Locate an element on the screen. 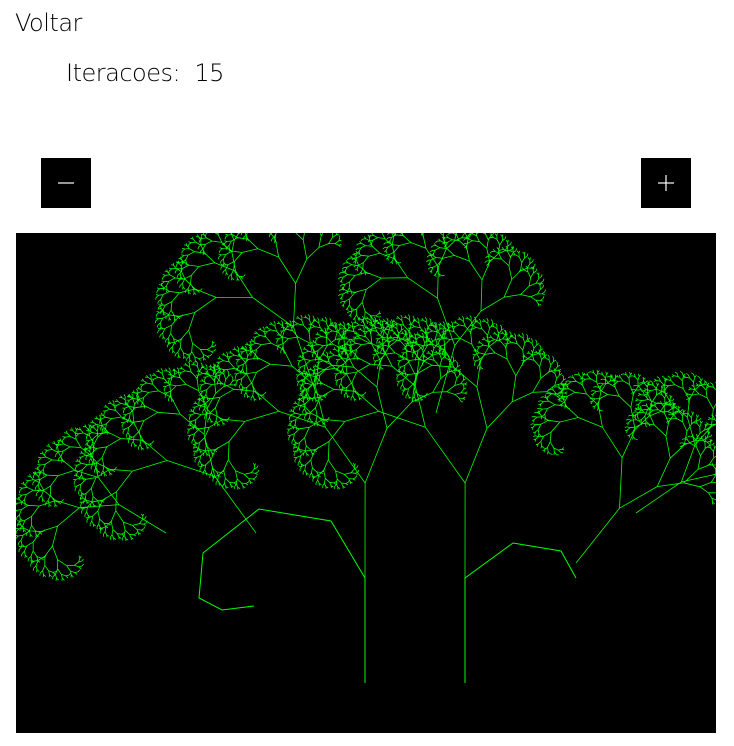 The image size is (734, 746). back-link: Voltar is located at coordinates (48, 23).